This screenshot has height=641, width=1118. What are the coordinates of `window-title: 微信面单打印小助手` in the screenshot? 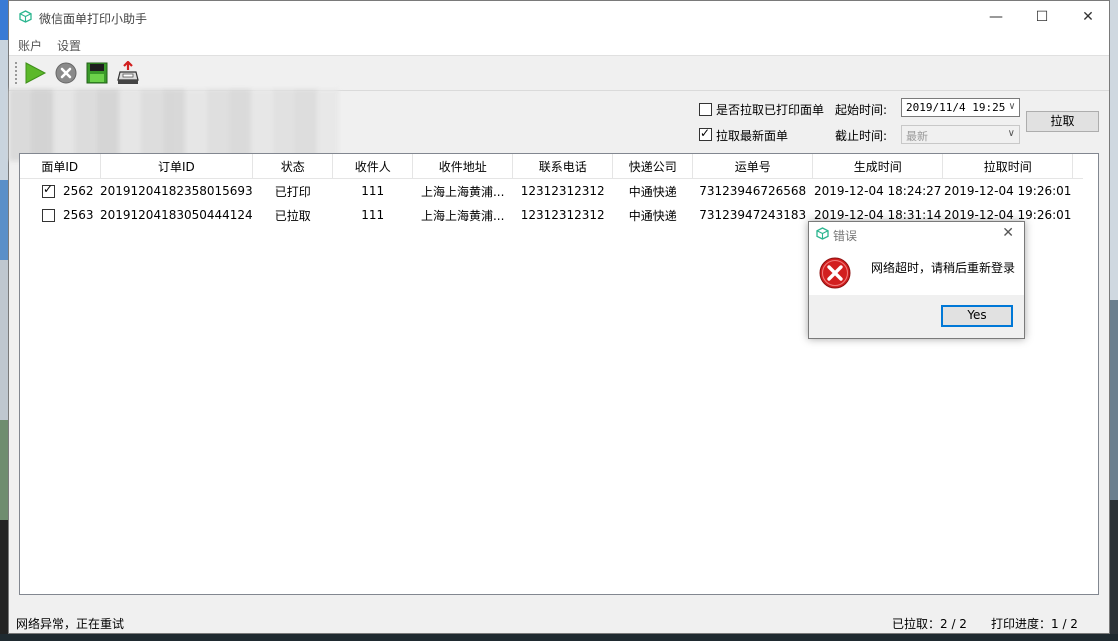 It's located at (93, 19).